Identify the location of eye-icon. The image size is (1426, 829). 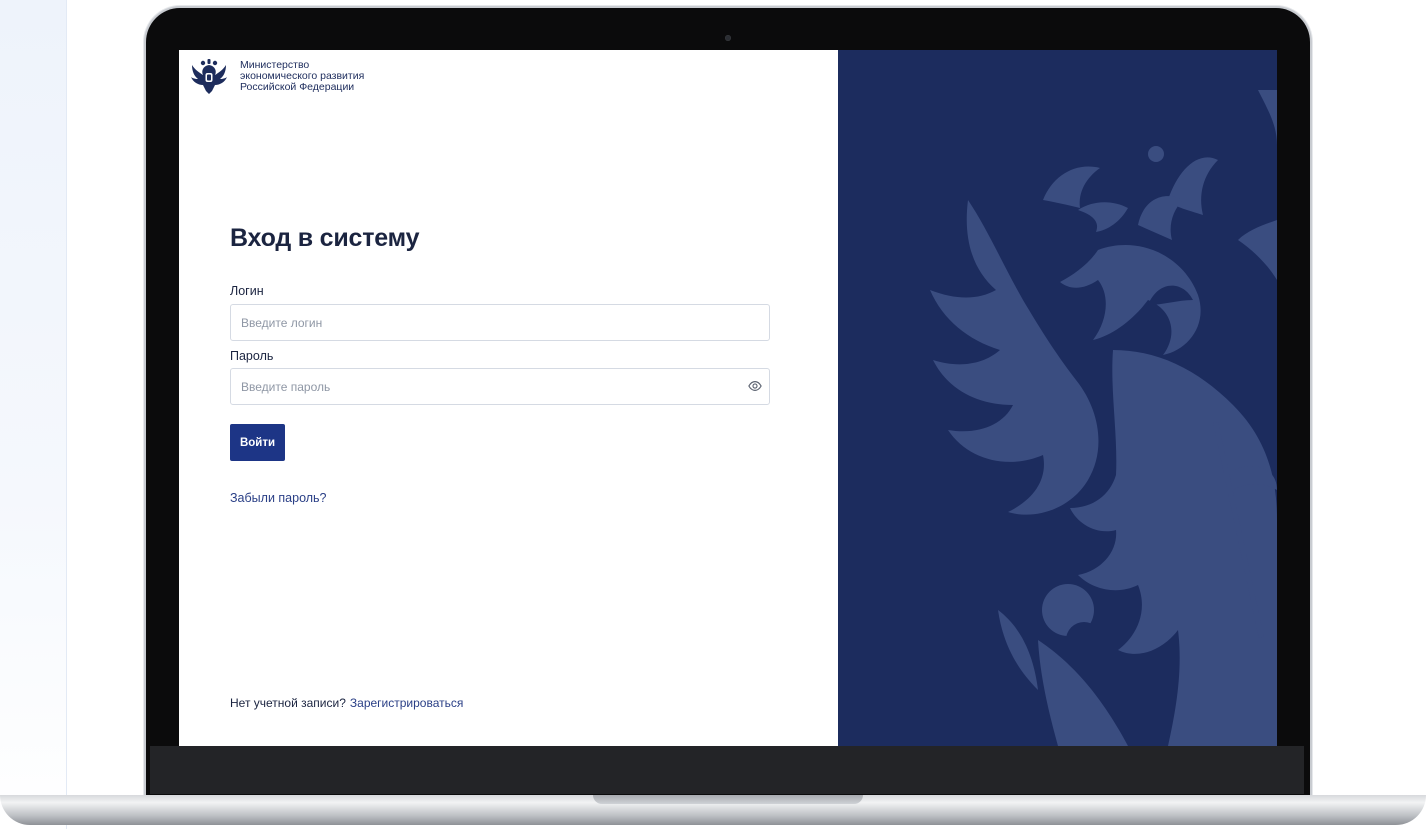
(755, 386).